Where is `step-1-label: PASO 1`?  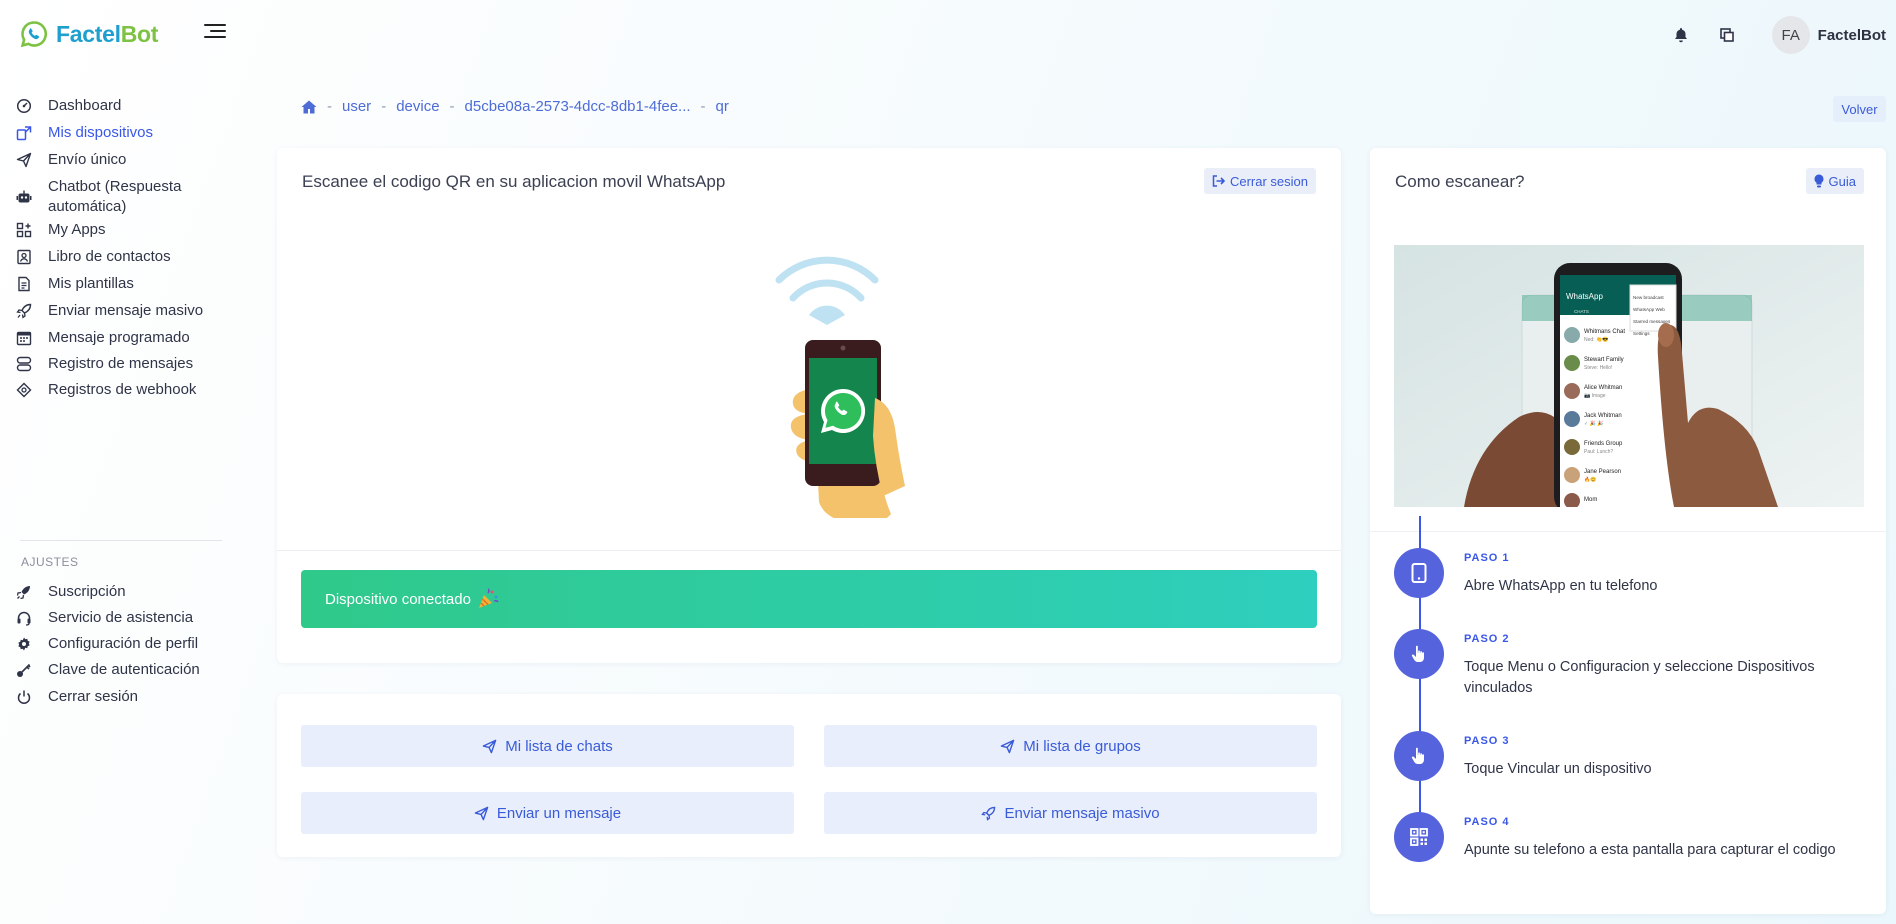
step-1-label: PASO 1 is located at coordinates (1487, 558).